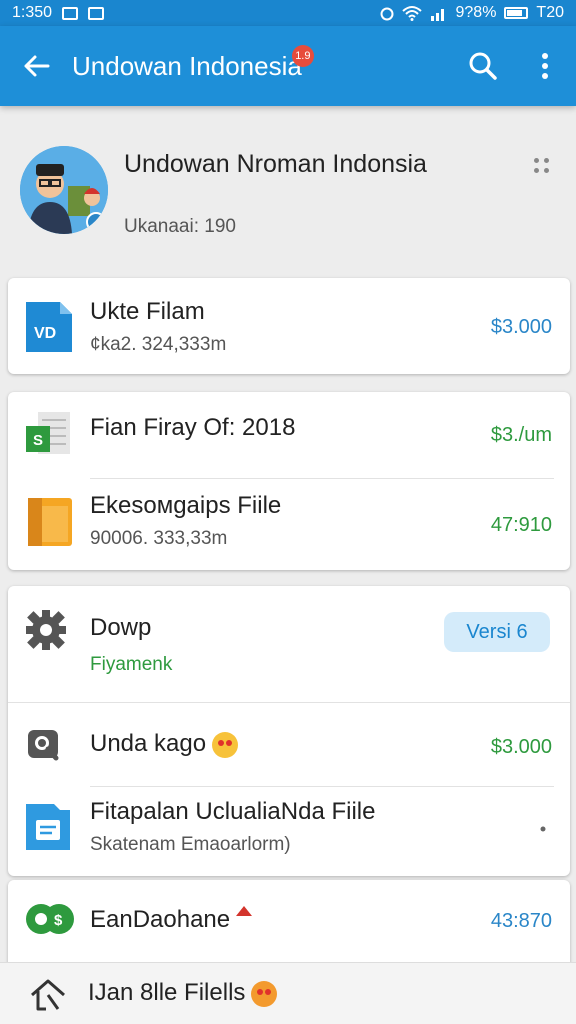 The image size is (576, 1024). I want to click on file-title: EanDaohane, so click(160, 919).